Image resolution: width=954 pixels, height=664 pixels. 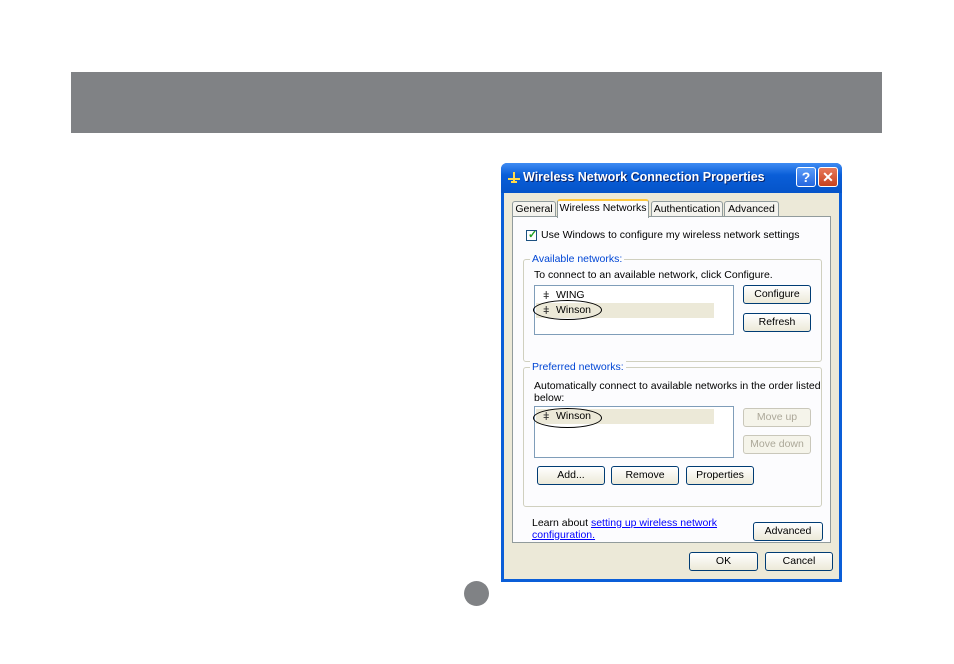 I want to click on advanced-button: Advanced, so click(x=788, y=531).